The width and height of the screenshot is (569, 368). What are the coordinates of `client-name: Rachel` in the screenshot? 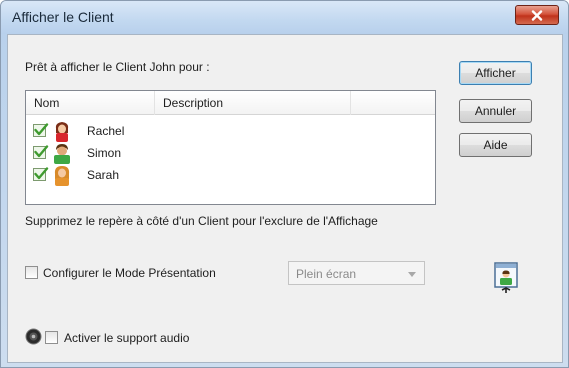 It's located at (106, 131).